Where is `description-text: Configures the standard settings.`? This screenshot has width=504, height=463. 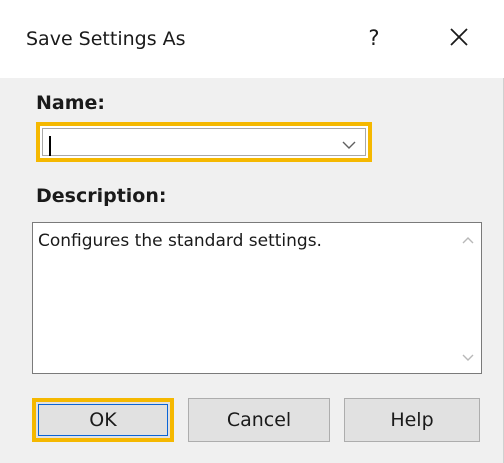
description-text: Configures the standard settings. is located at coordinates (180, 241).